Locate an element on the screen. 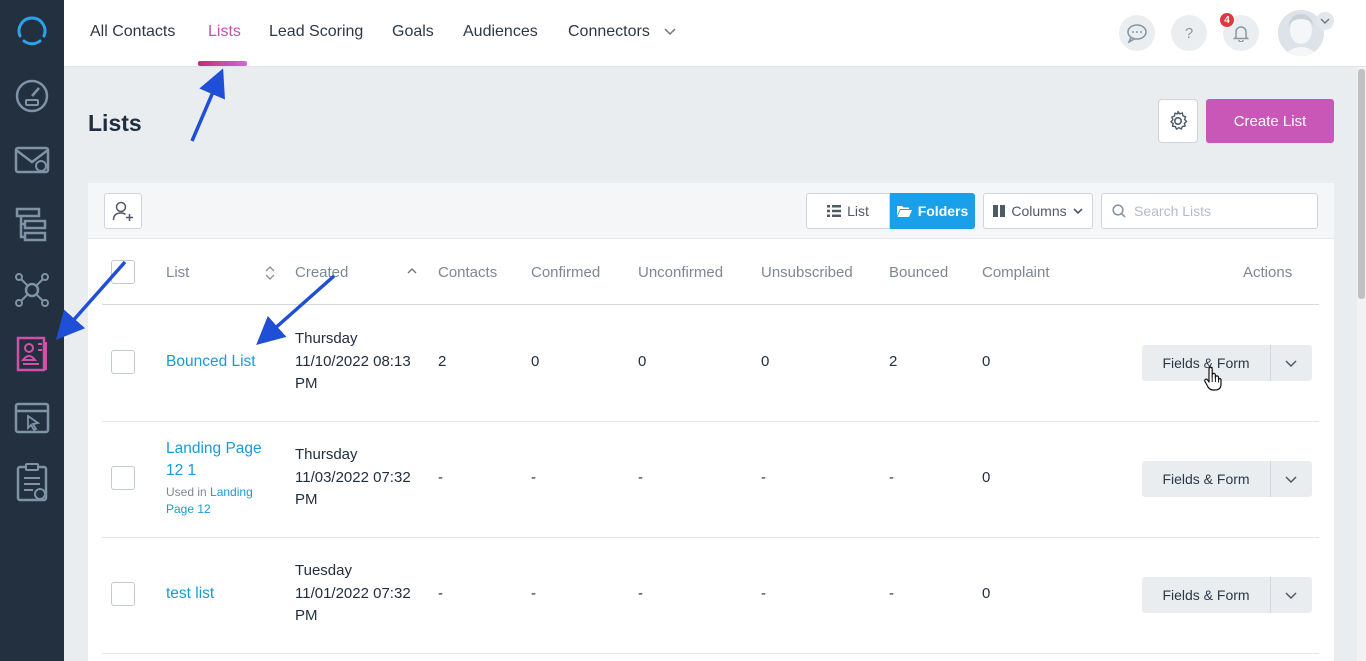 This screenshot has height=661, width=1366. tab-all-contacts: All Contacts is located at coordinates (132, 32).